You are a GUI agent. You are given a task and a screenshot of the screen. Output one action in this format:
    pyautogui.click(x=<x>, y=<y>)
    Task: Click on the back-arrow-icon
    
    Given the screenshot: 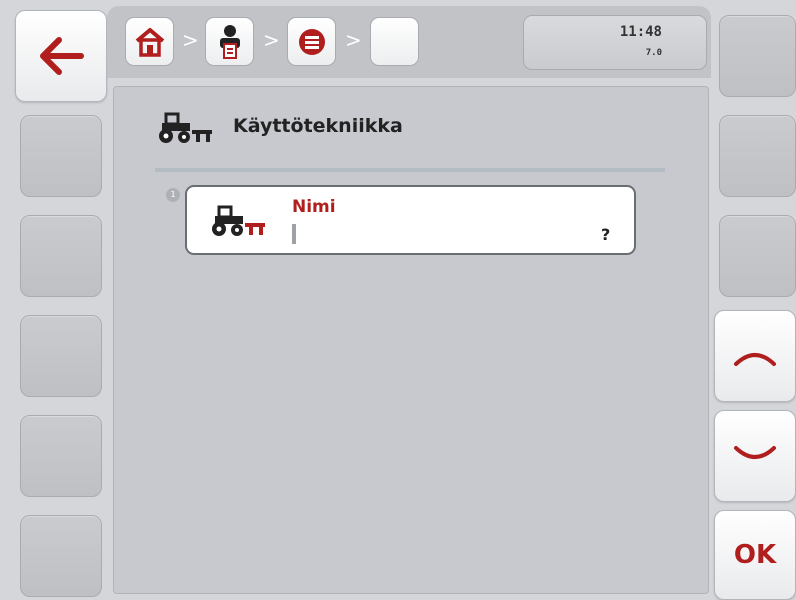 What is the action you would take?
    pyautogui.click(x=62, y=56)
    